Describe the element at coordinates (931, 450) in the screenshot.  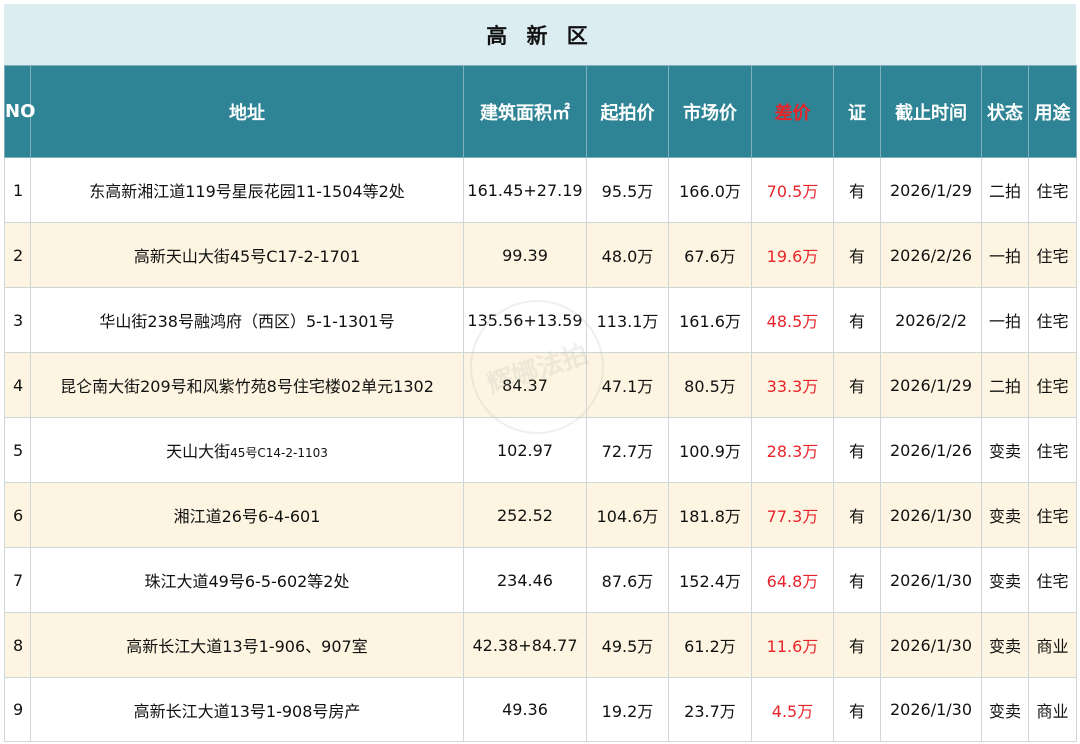
I see `cell-deadline: 2026/1/26` at that location.